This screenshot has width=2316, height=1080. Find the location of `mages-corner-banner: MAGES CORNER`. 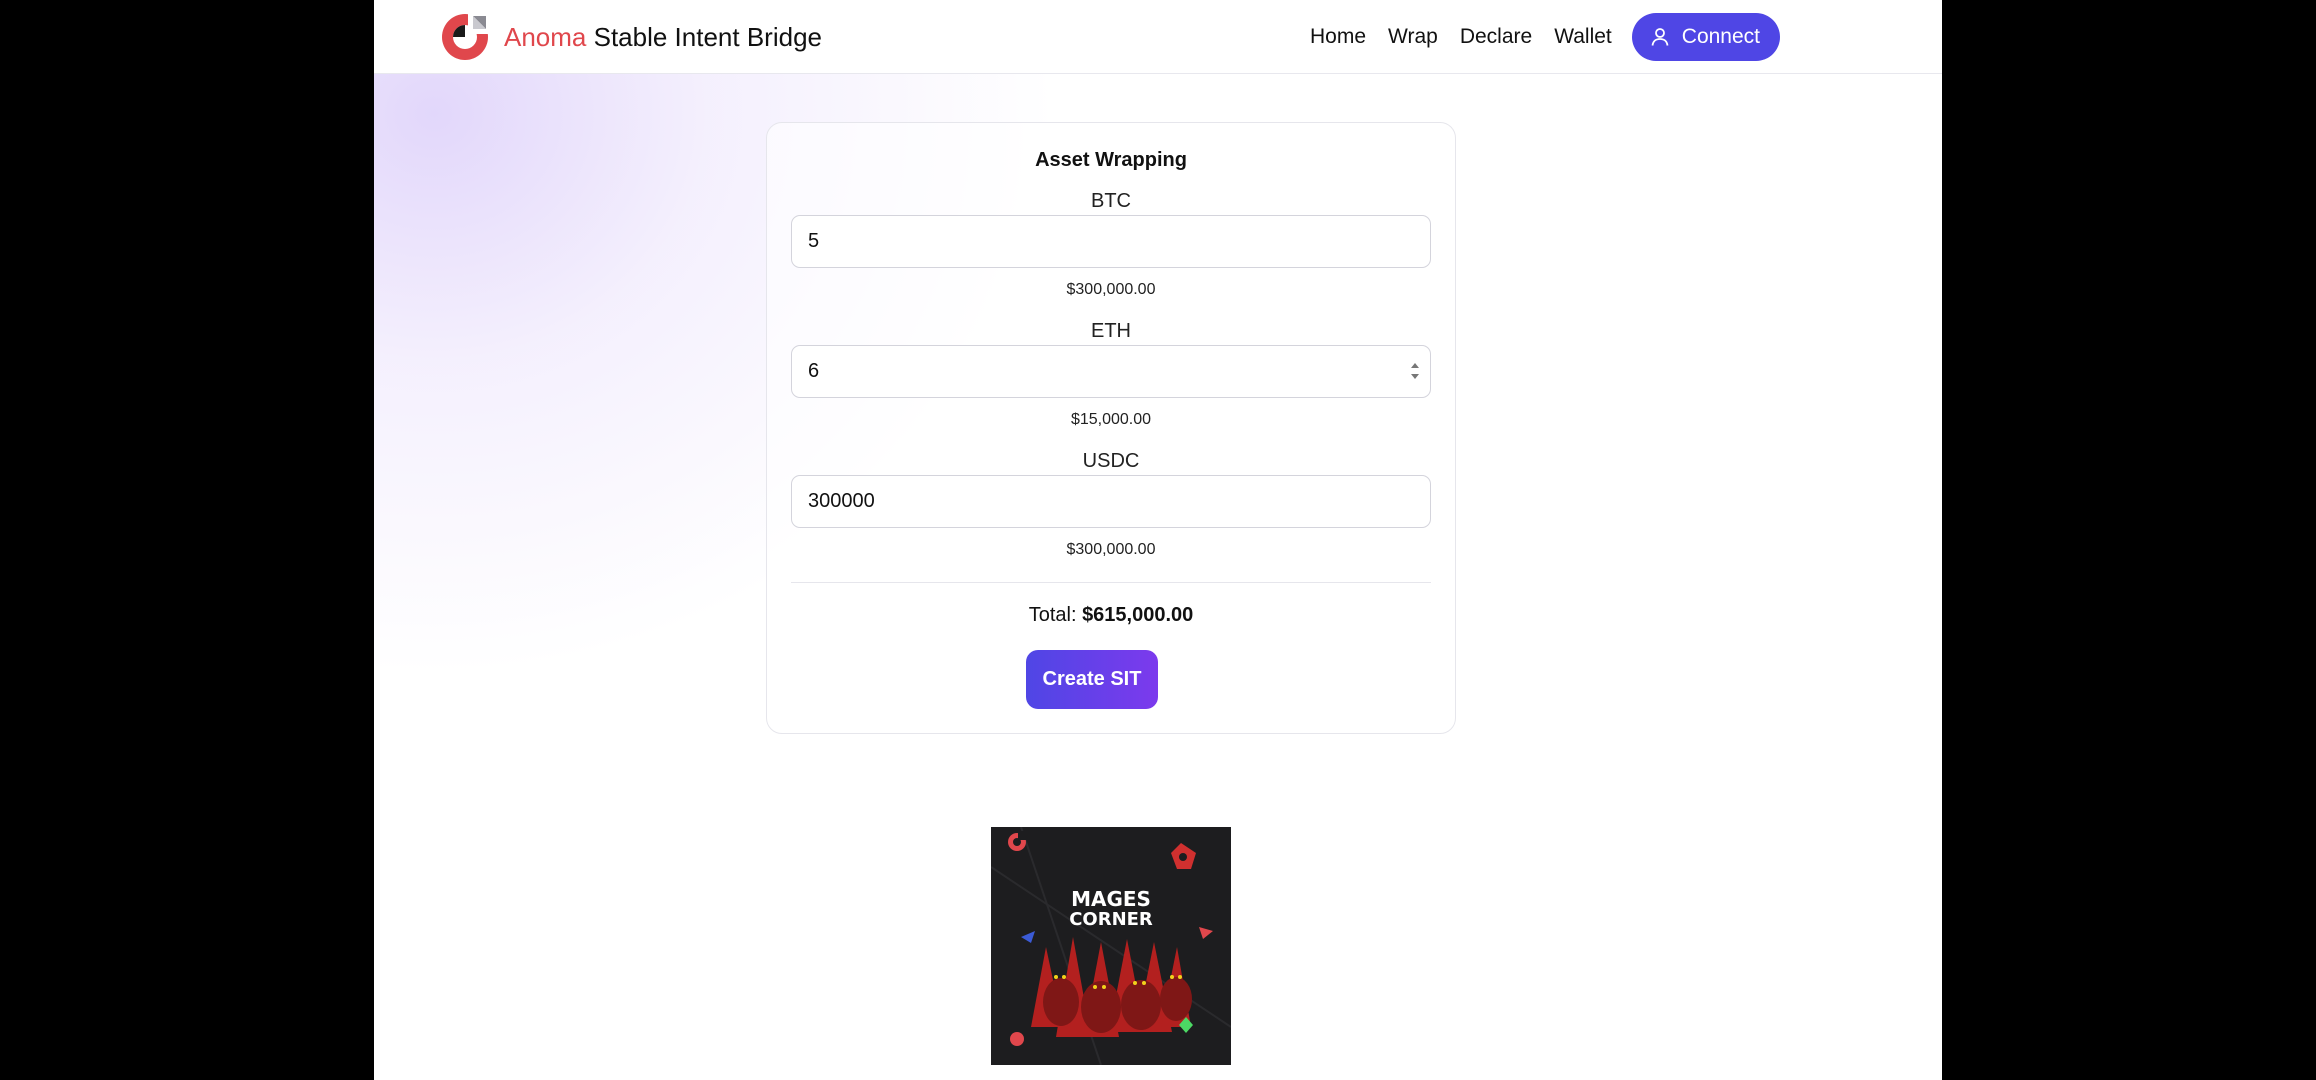

mages-corner-banner: MAGES CORNER is located at coordinates (1111, 946).